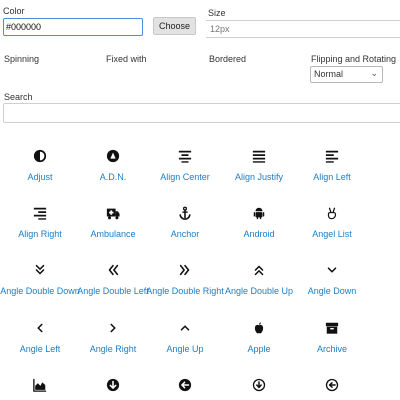 The height and width of the screenshot is (400, 400). Describe the element at coordinates (113, 291) in the screenshot. I see `icon-label: Angle Double Left` at that location.